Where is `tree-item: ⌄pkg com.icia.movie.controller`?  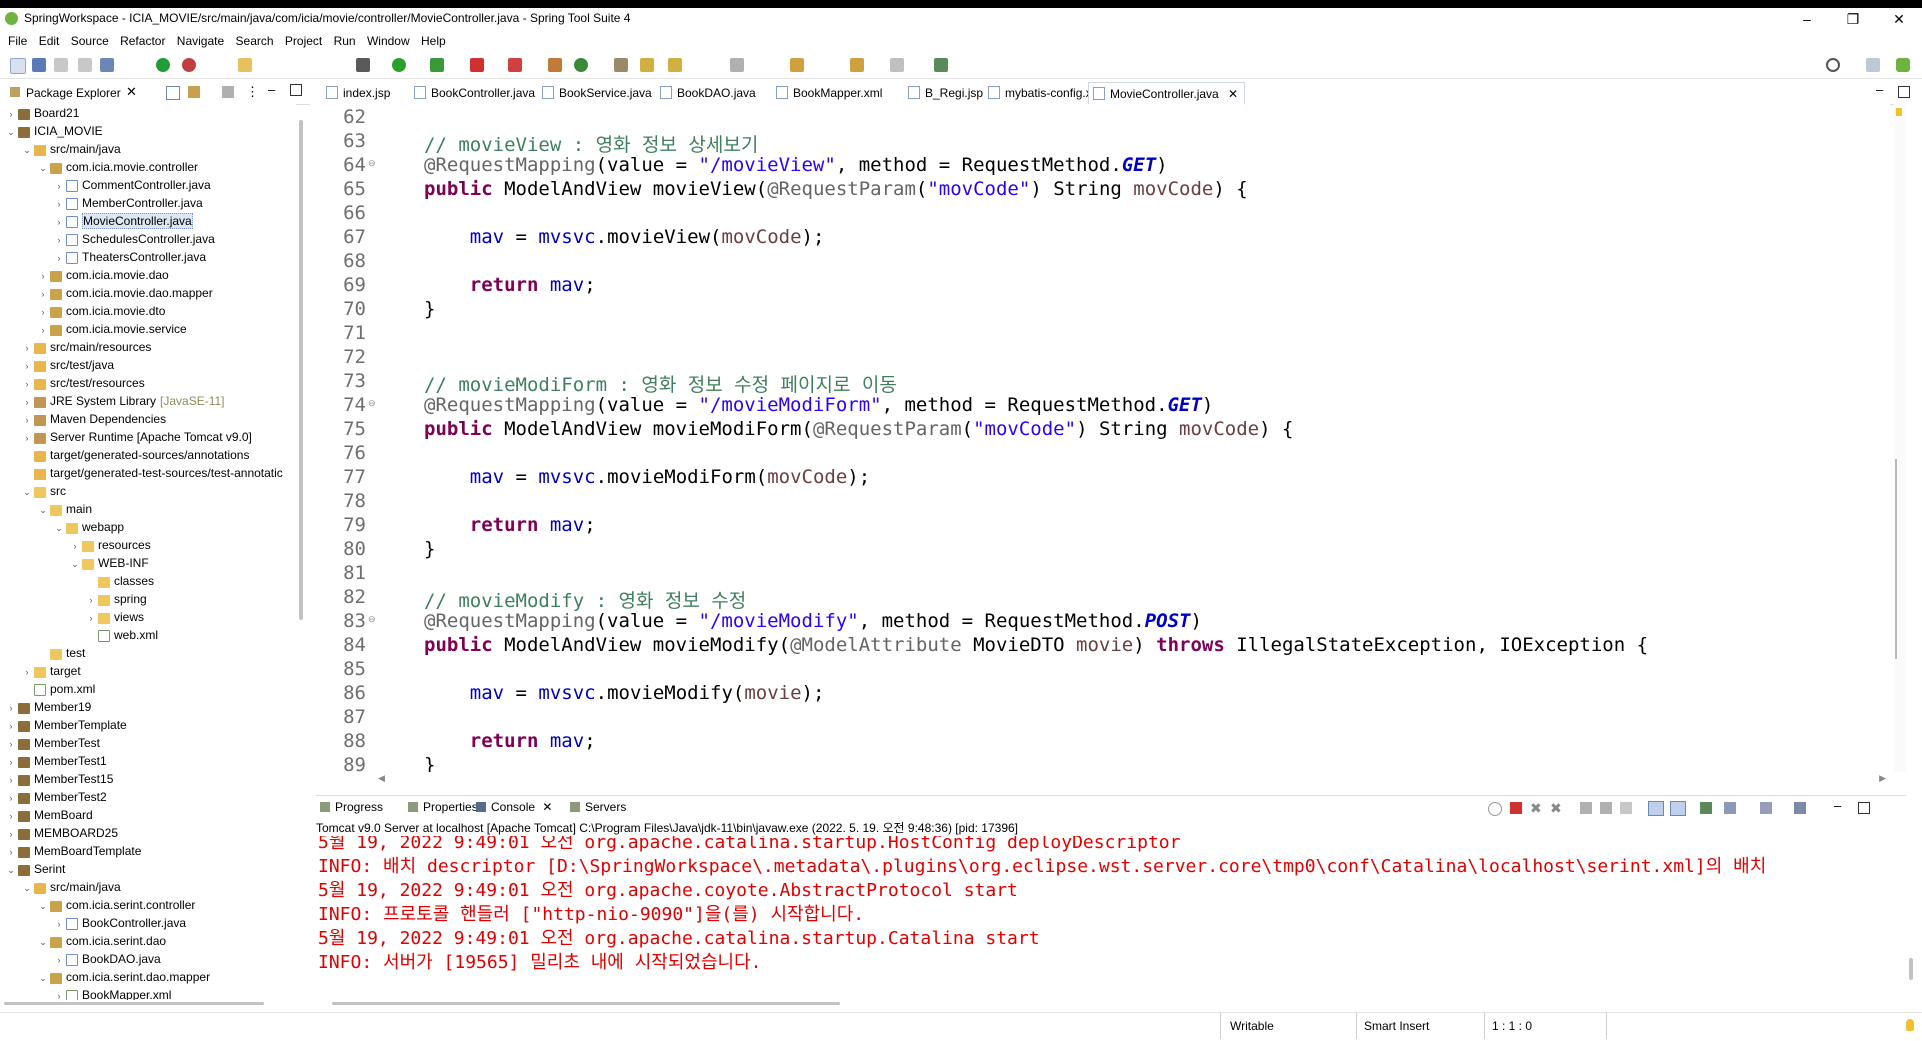 tree-item: ⌄pkg com.icia.movie.controller is located at coordinates (118, 167).